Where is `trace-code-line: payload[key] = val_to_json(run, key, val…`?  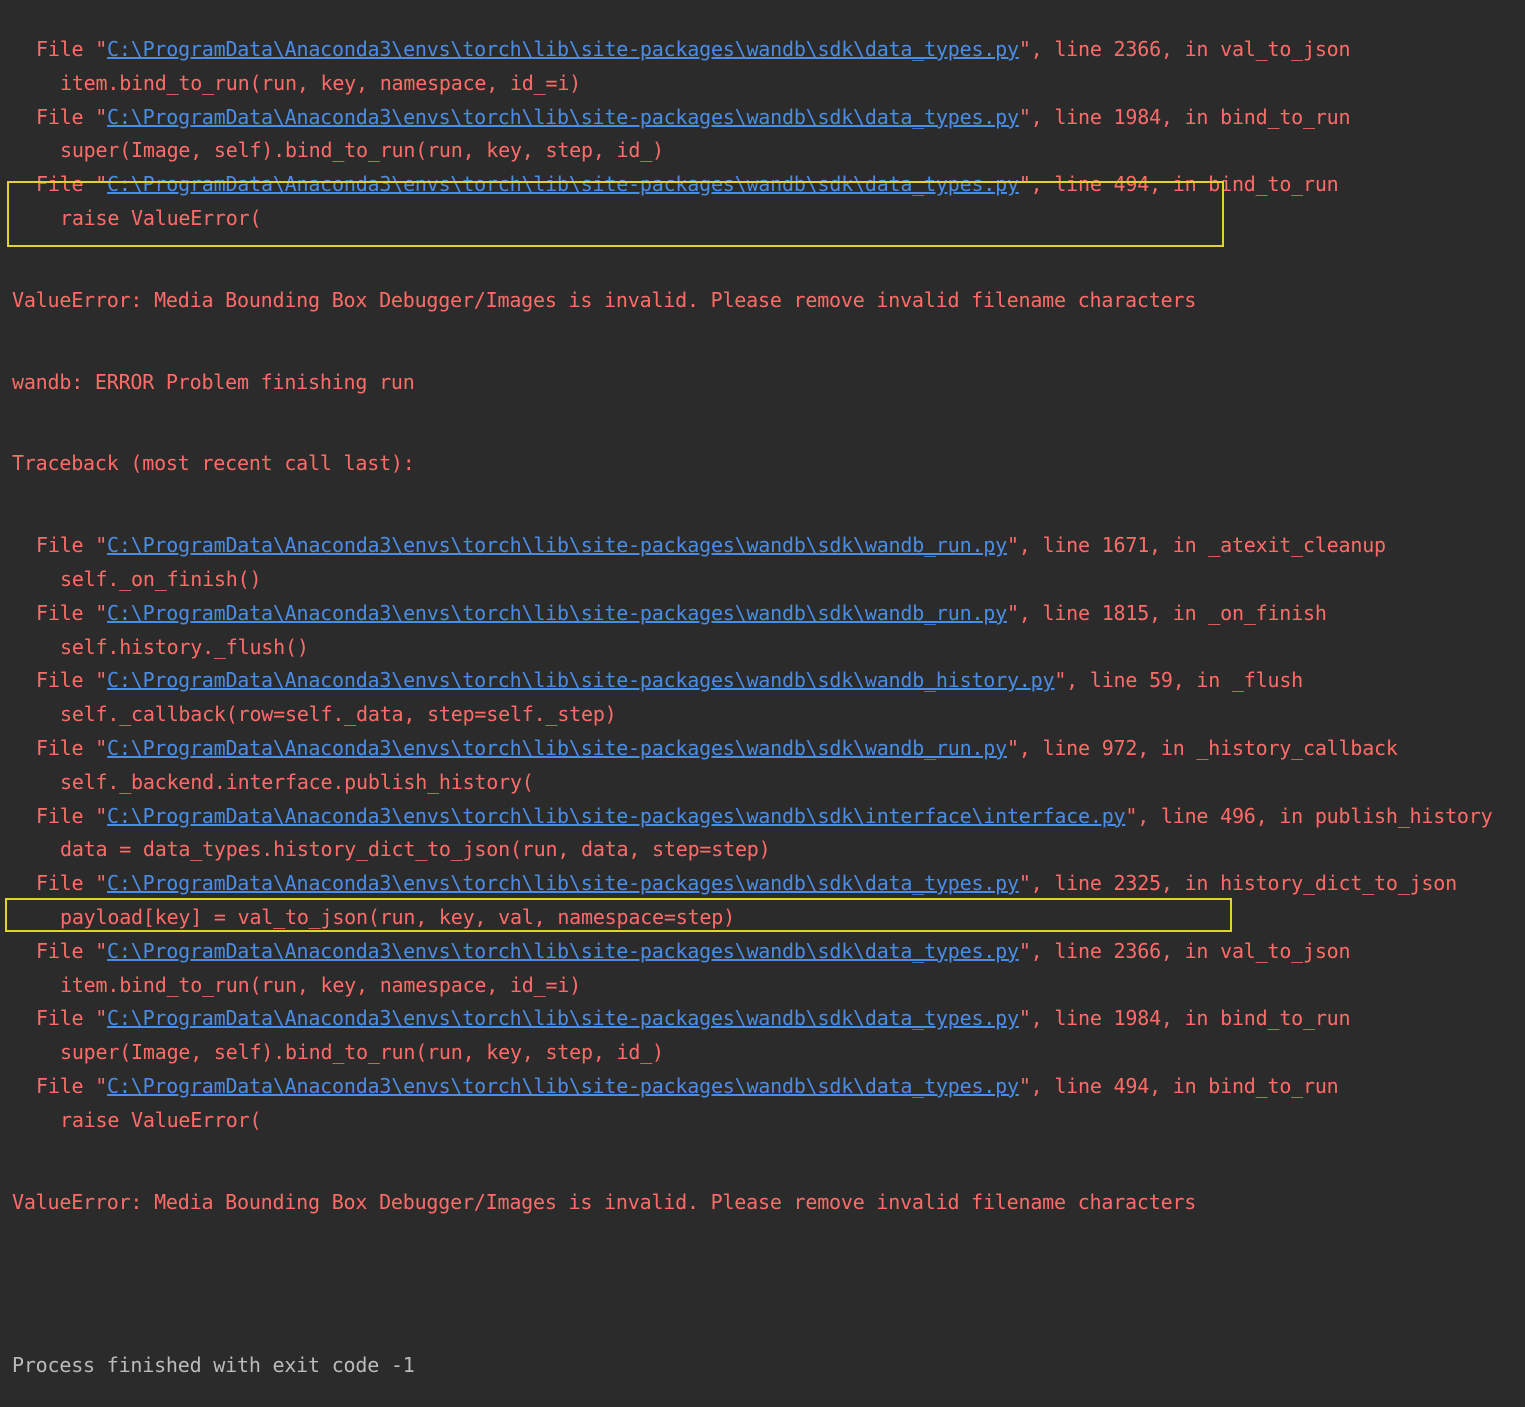 trace-code-line: payload[key] = val_to_json(run, key, val… is located at coordinates (397, 916).